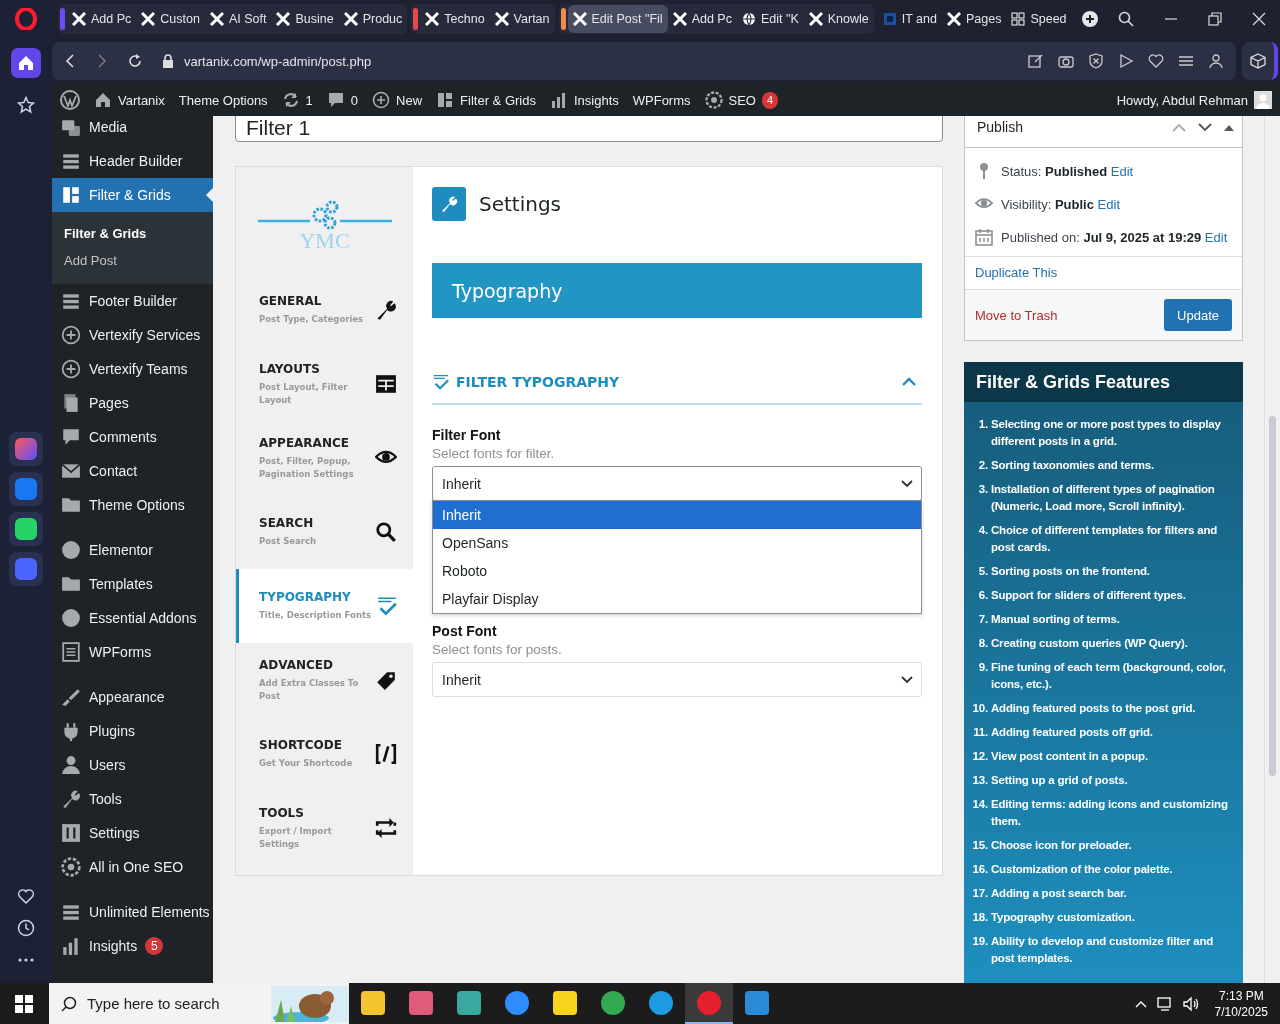 This screenshot has width=1280, height=1024. Describe the element at coordinates (305, 19) in the screenshot. I see `browser-tab: Busine` at that location.